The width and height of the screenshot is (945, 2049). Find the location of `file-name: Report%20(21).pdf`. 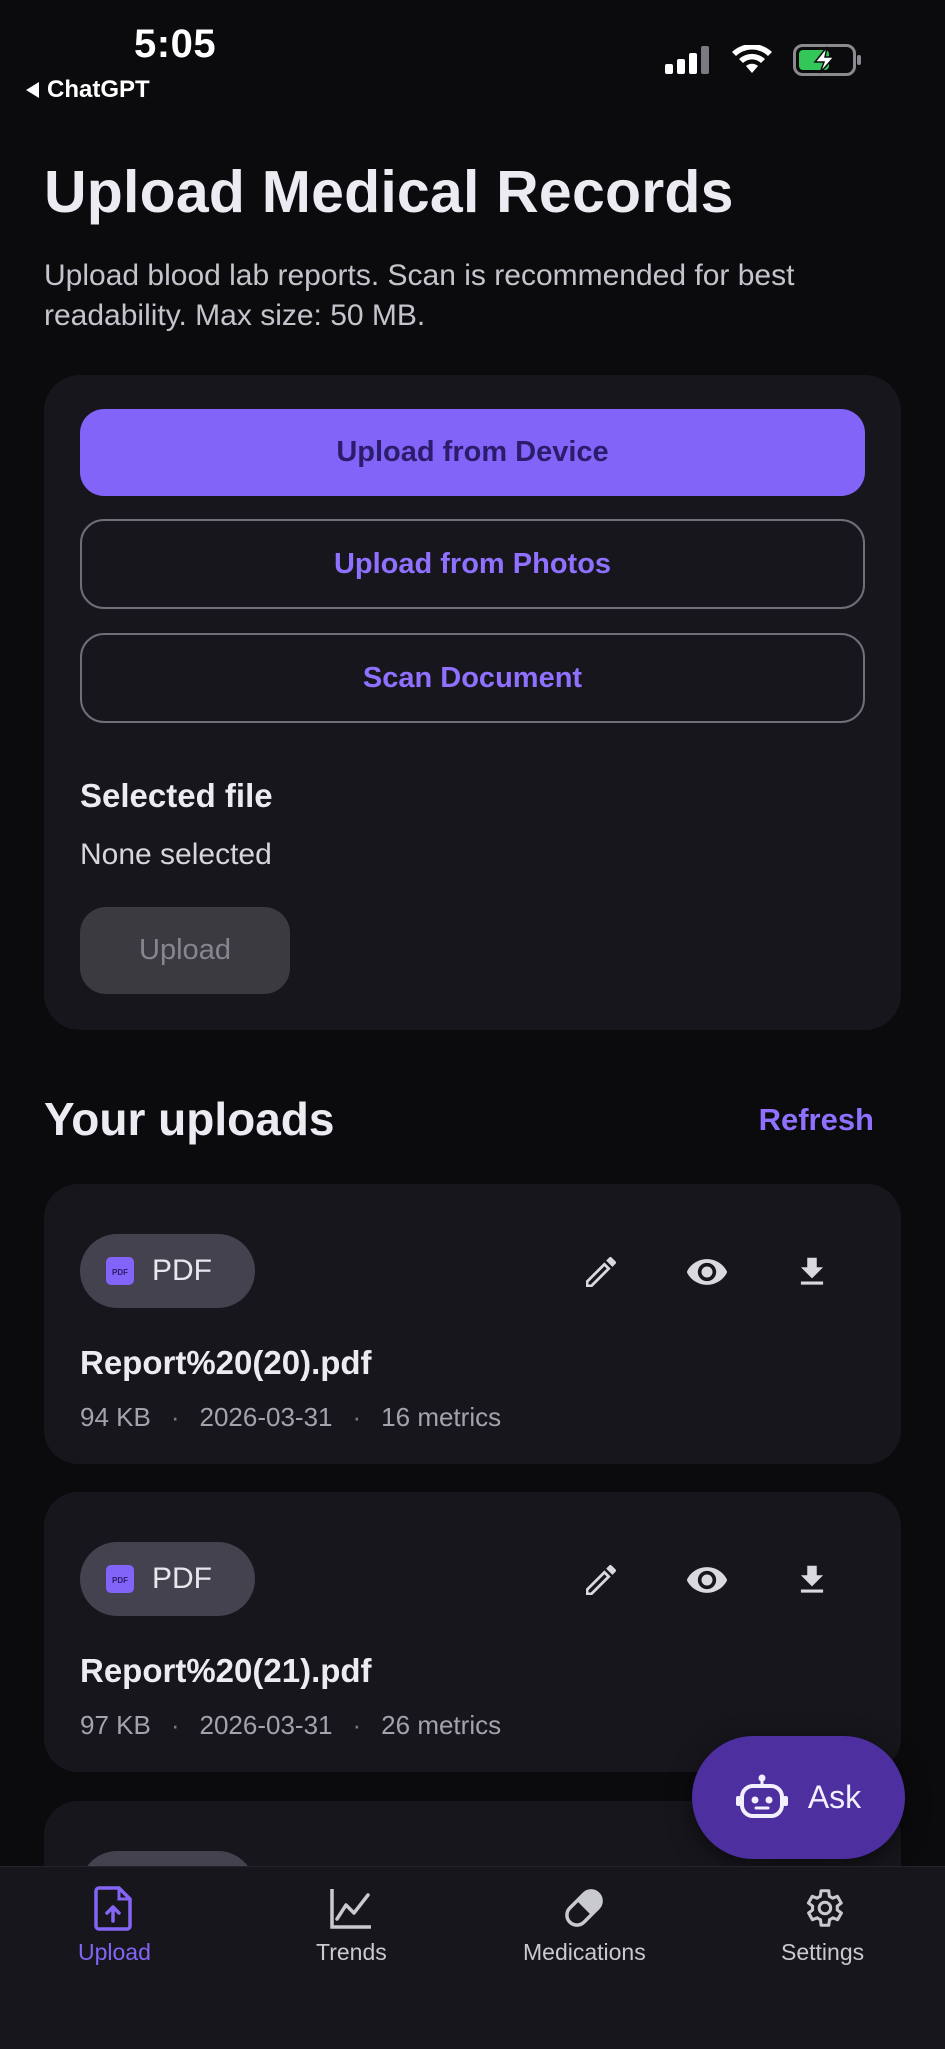

file-name: Report%20(21).pdf is located at coordinates (226, 1670).